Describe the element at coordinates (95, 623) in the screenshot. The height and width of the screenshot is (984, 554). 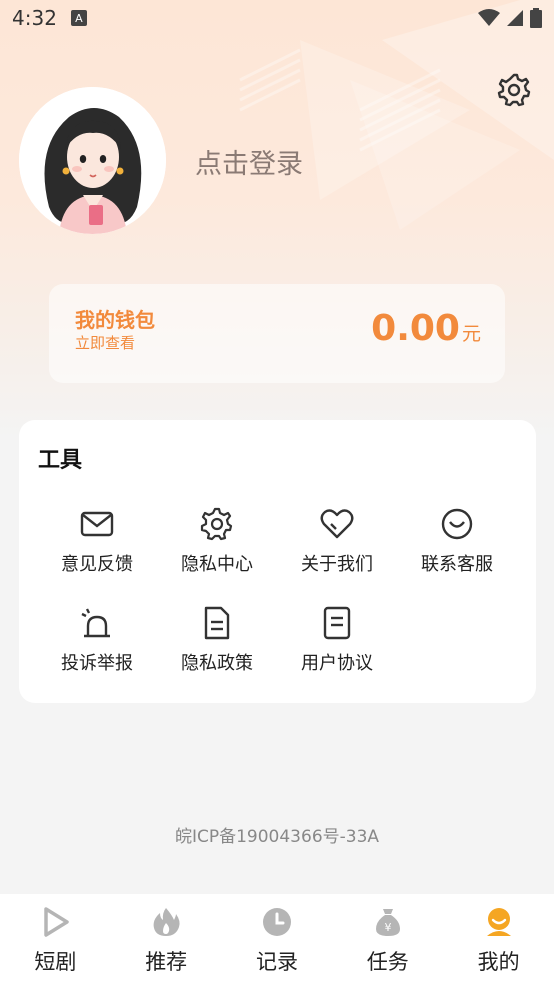
I see `alarm-icon` at that location.